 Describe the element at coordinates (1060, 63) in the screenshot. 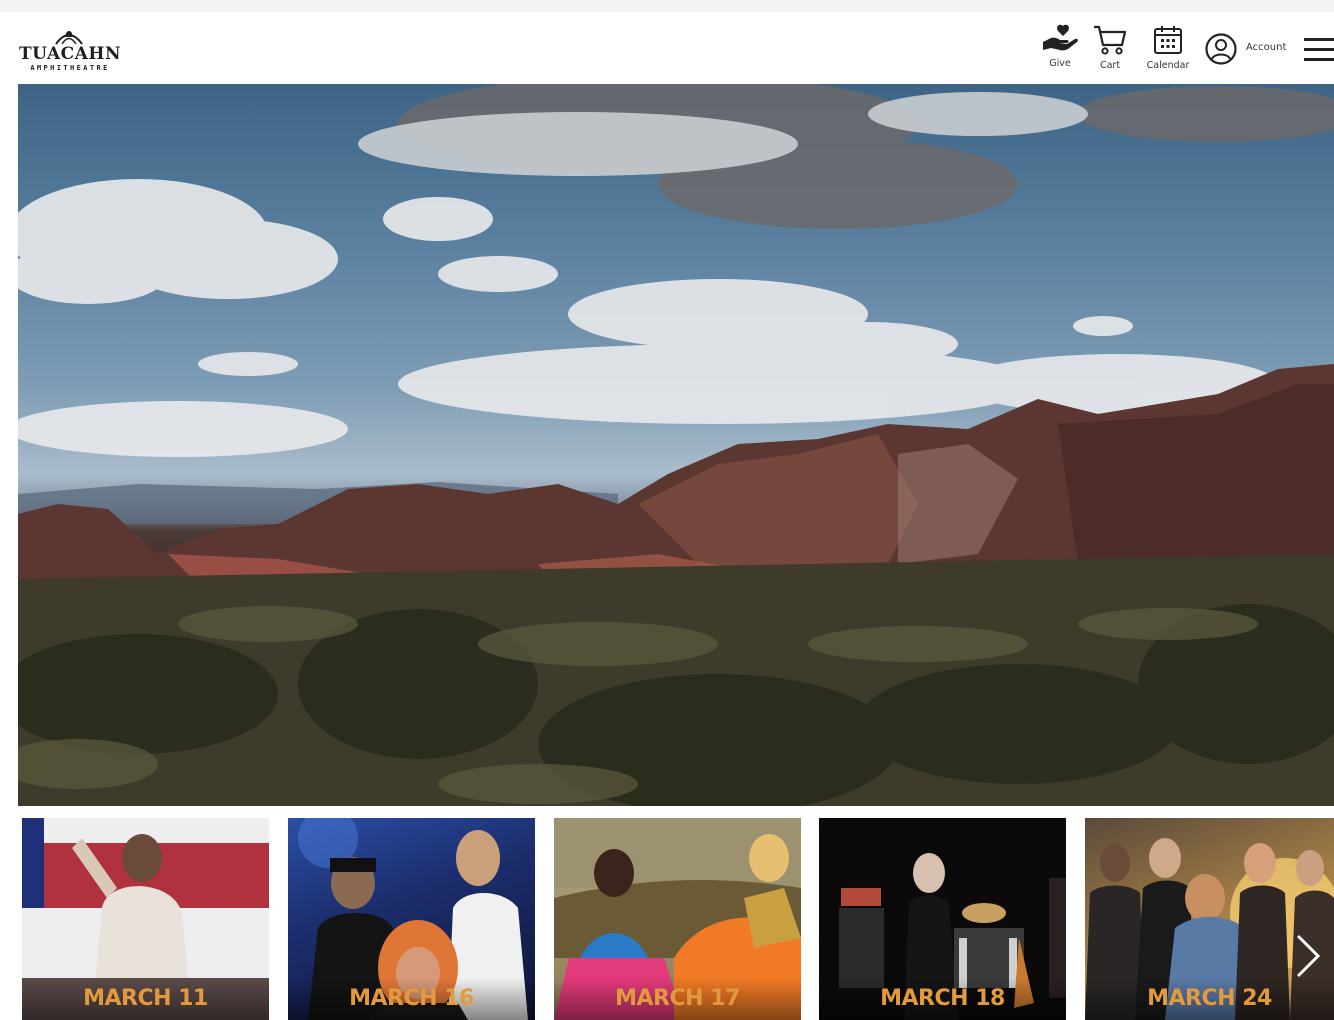

I see `give-label: Give` at that location.